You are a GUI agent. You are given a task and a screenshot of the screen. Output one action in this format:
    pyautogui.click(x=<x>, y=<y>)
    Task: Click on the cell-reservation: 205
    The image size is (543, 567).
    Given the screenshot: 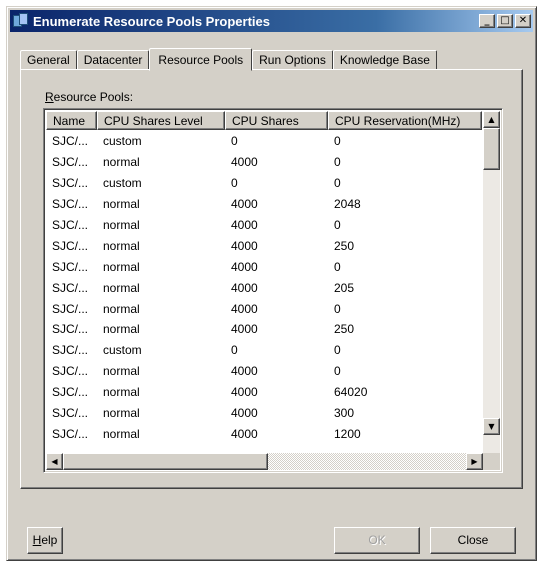 What is the action you would take?
    pyautogui.click(x=344, y=287)
    